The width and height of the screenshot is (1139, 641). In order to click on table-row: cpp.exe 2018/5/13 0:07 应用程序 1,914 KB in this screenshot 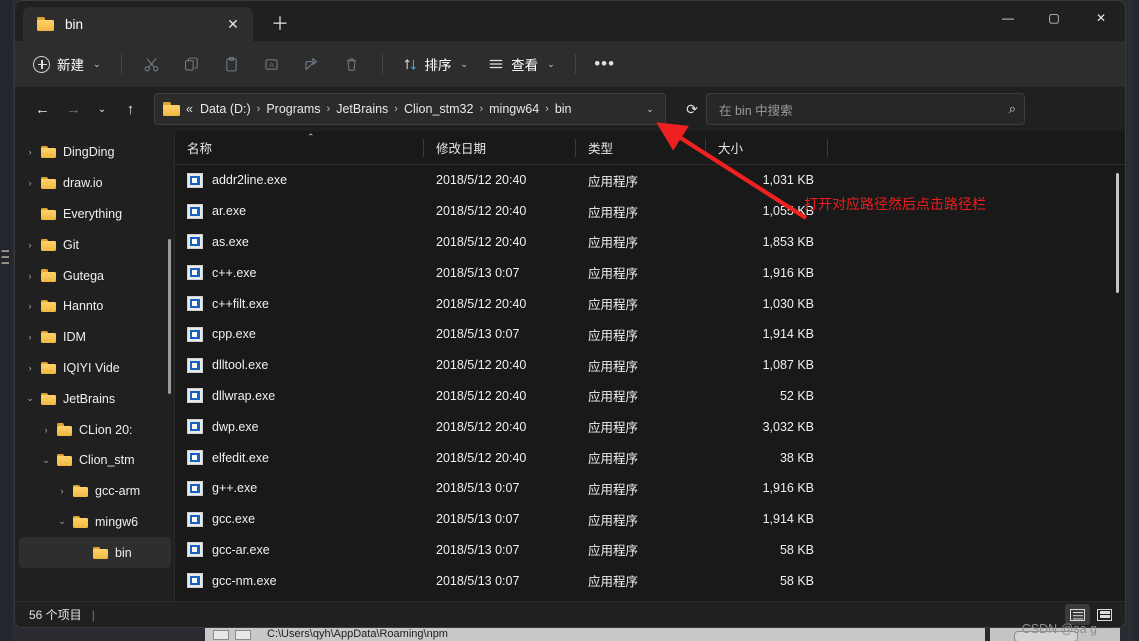, I will do `click(650, 334)`.